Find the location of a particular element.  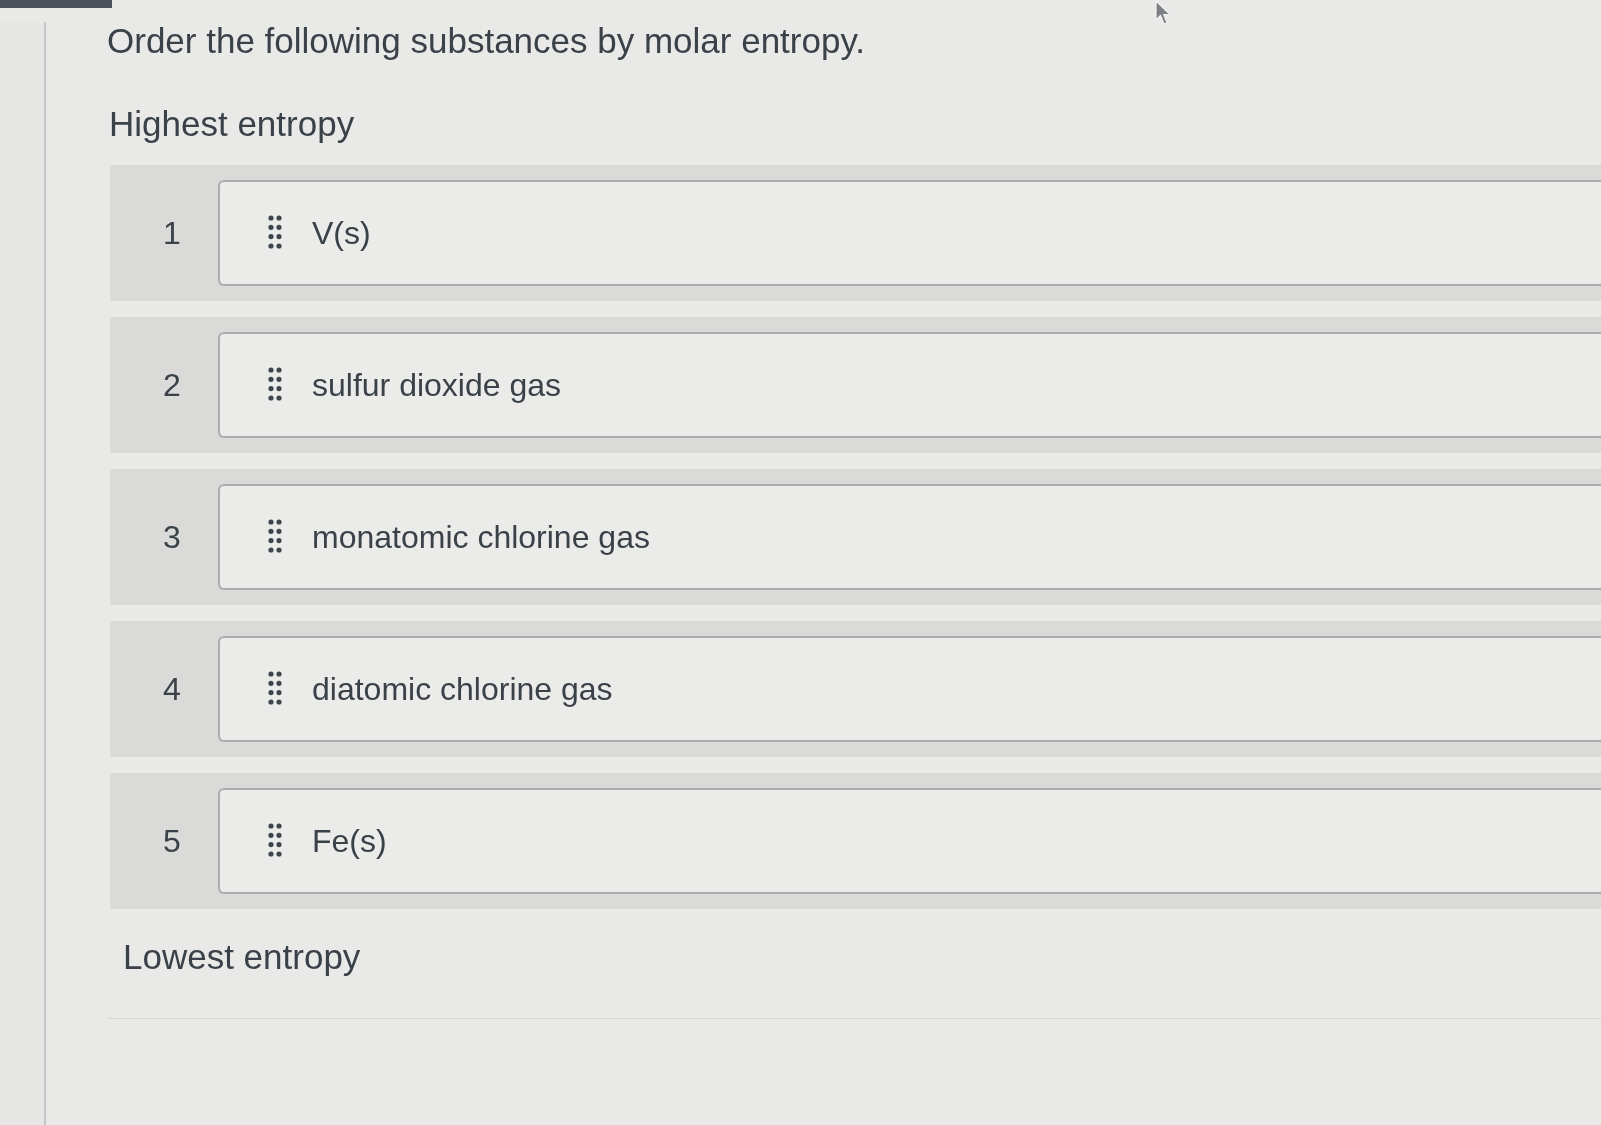

rank-number: 5 is located at coordinates (172, 841).